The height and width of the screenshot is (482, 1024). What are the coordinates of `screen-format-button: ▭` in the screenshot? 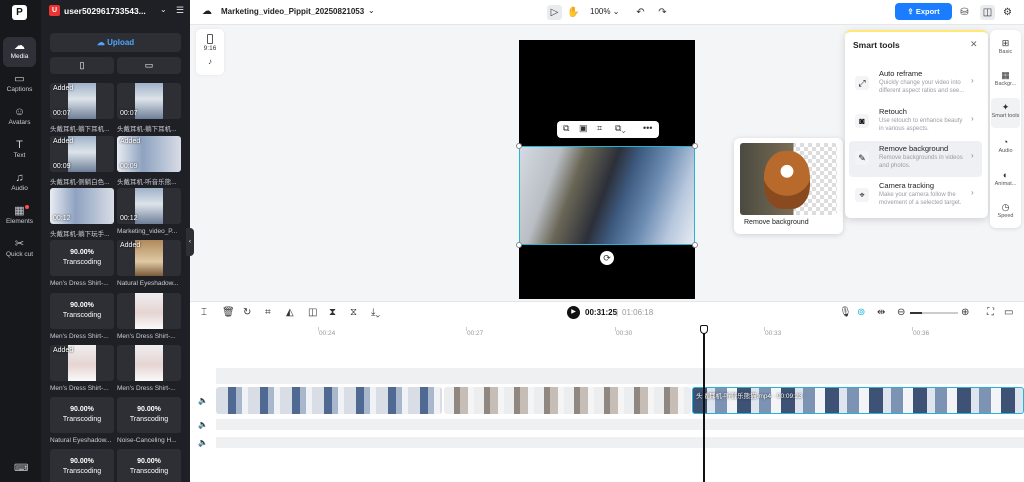 It's located at (149, 65).